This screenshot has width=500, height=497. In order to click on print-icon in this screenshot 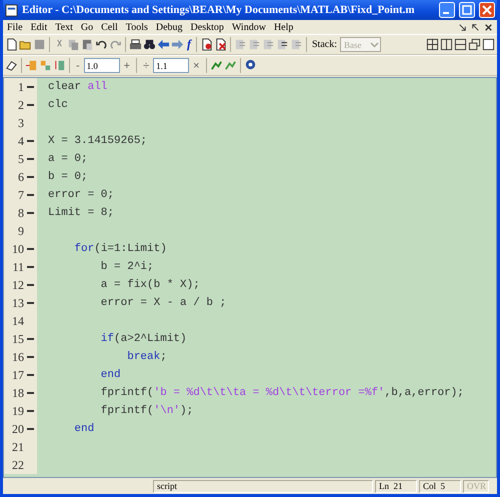, I will do `click(135, 44)`.